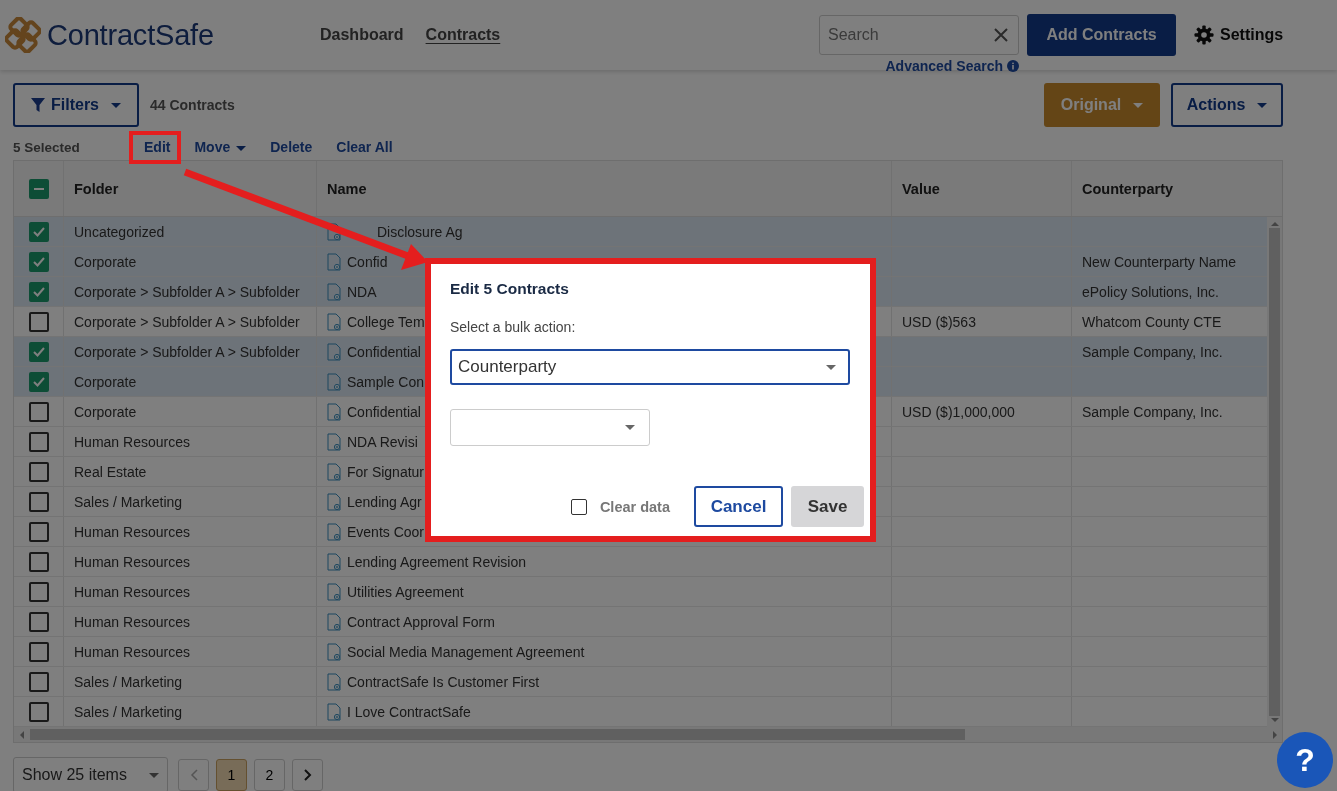  Describe the element at coordinates (362, 291) in the screenshot. I see `table-cell: NDA` at that location.